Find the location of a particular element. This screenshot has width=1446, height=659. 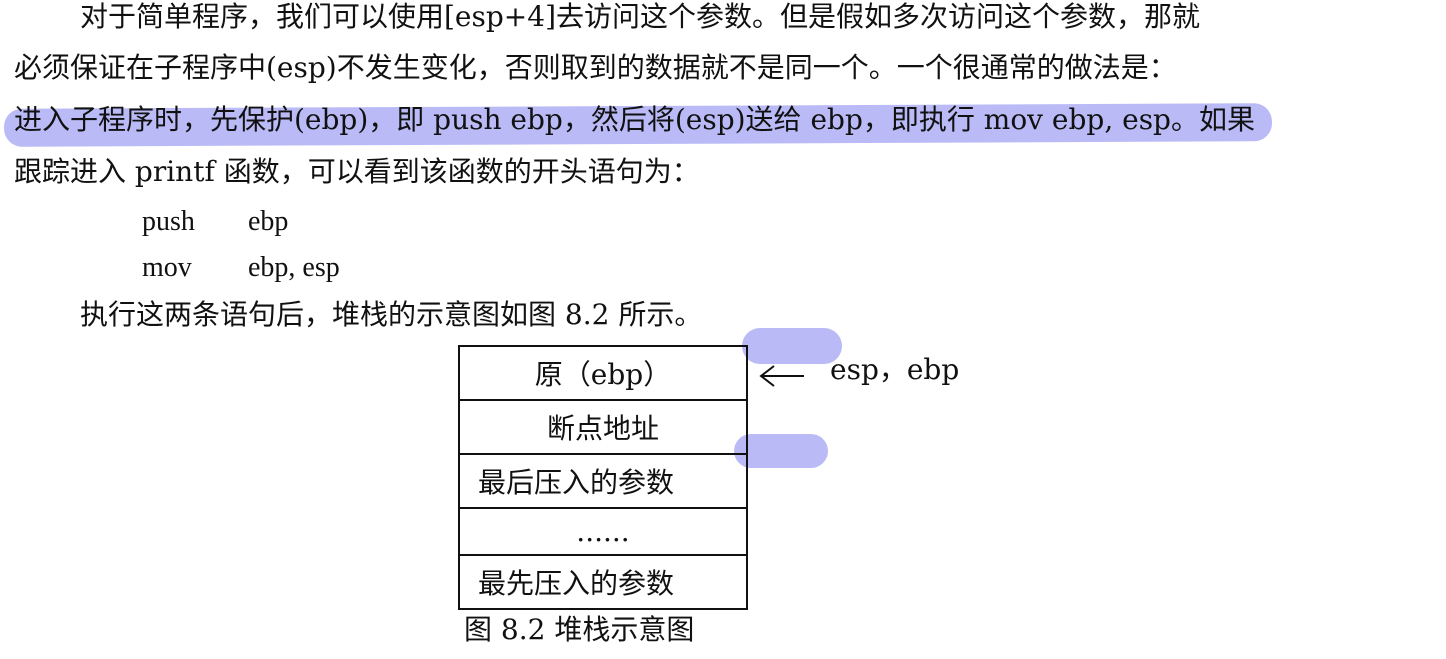

paragraph-line-4: 跟踪进入 printf 函数，可以看到该函数的开头语句为： is located at coordinates (357, 171).